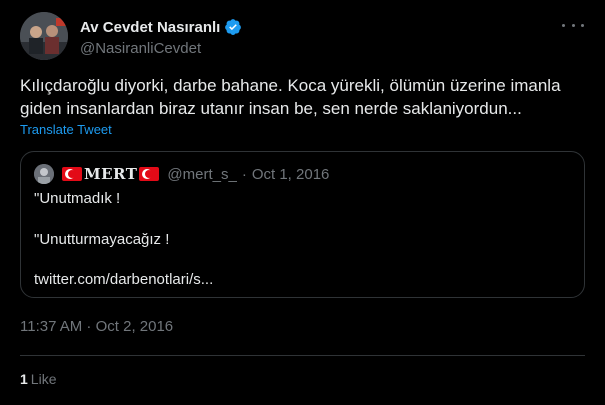 This screenshot has width=605, height=405. Describe the element at coordinates (233, 27) in the screenshot. I see `verified-badge-icon` at that location.